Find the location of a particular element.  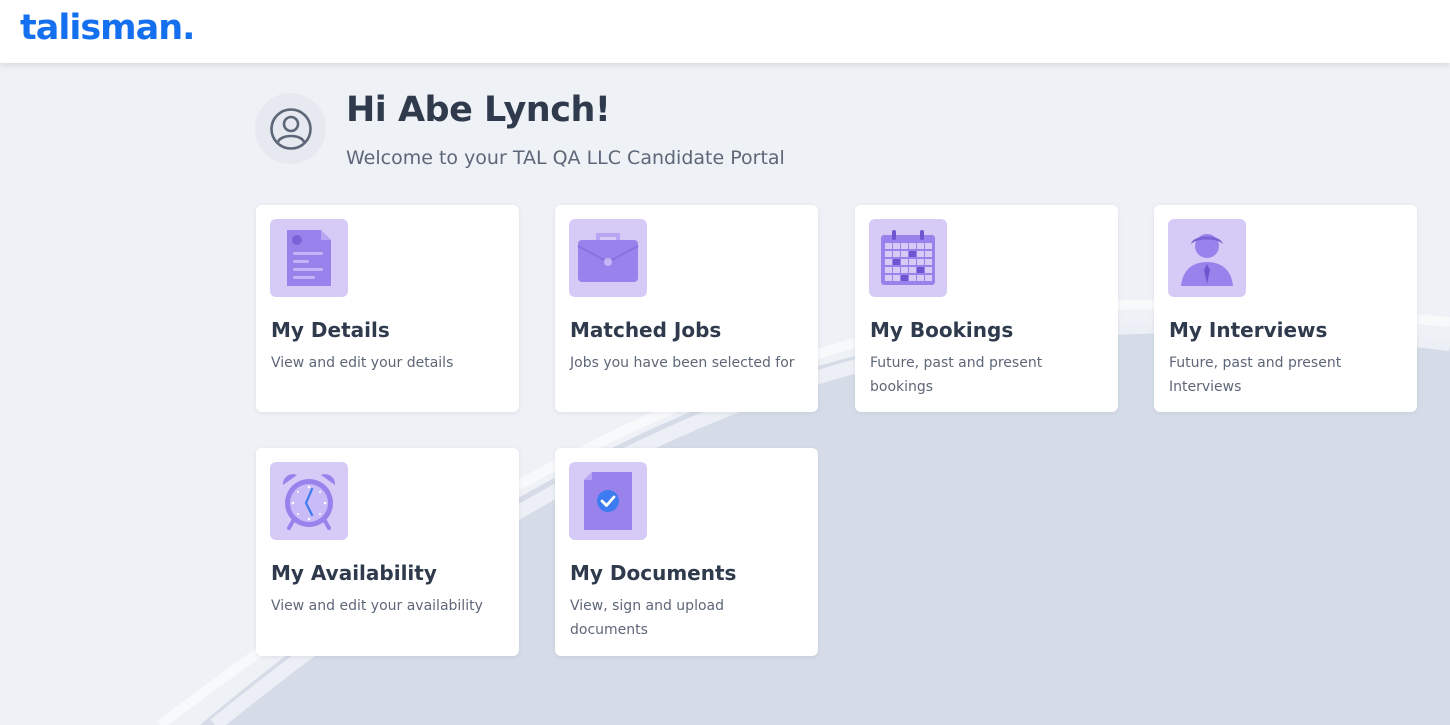

document-icon is located at coordinates (309, 258).